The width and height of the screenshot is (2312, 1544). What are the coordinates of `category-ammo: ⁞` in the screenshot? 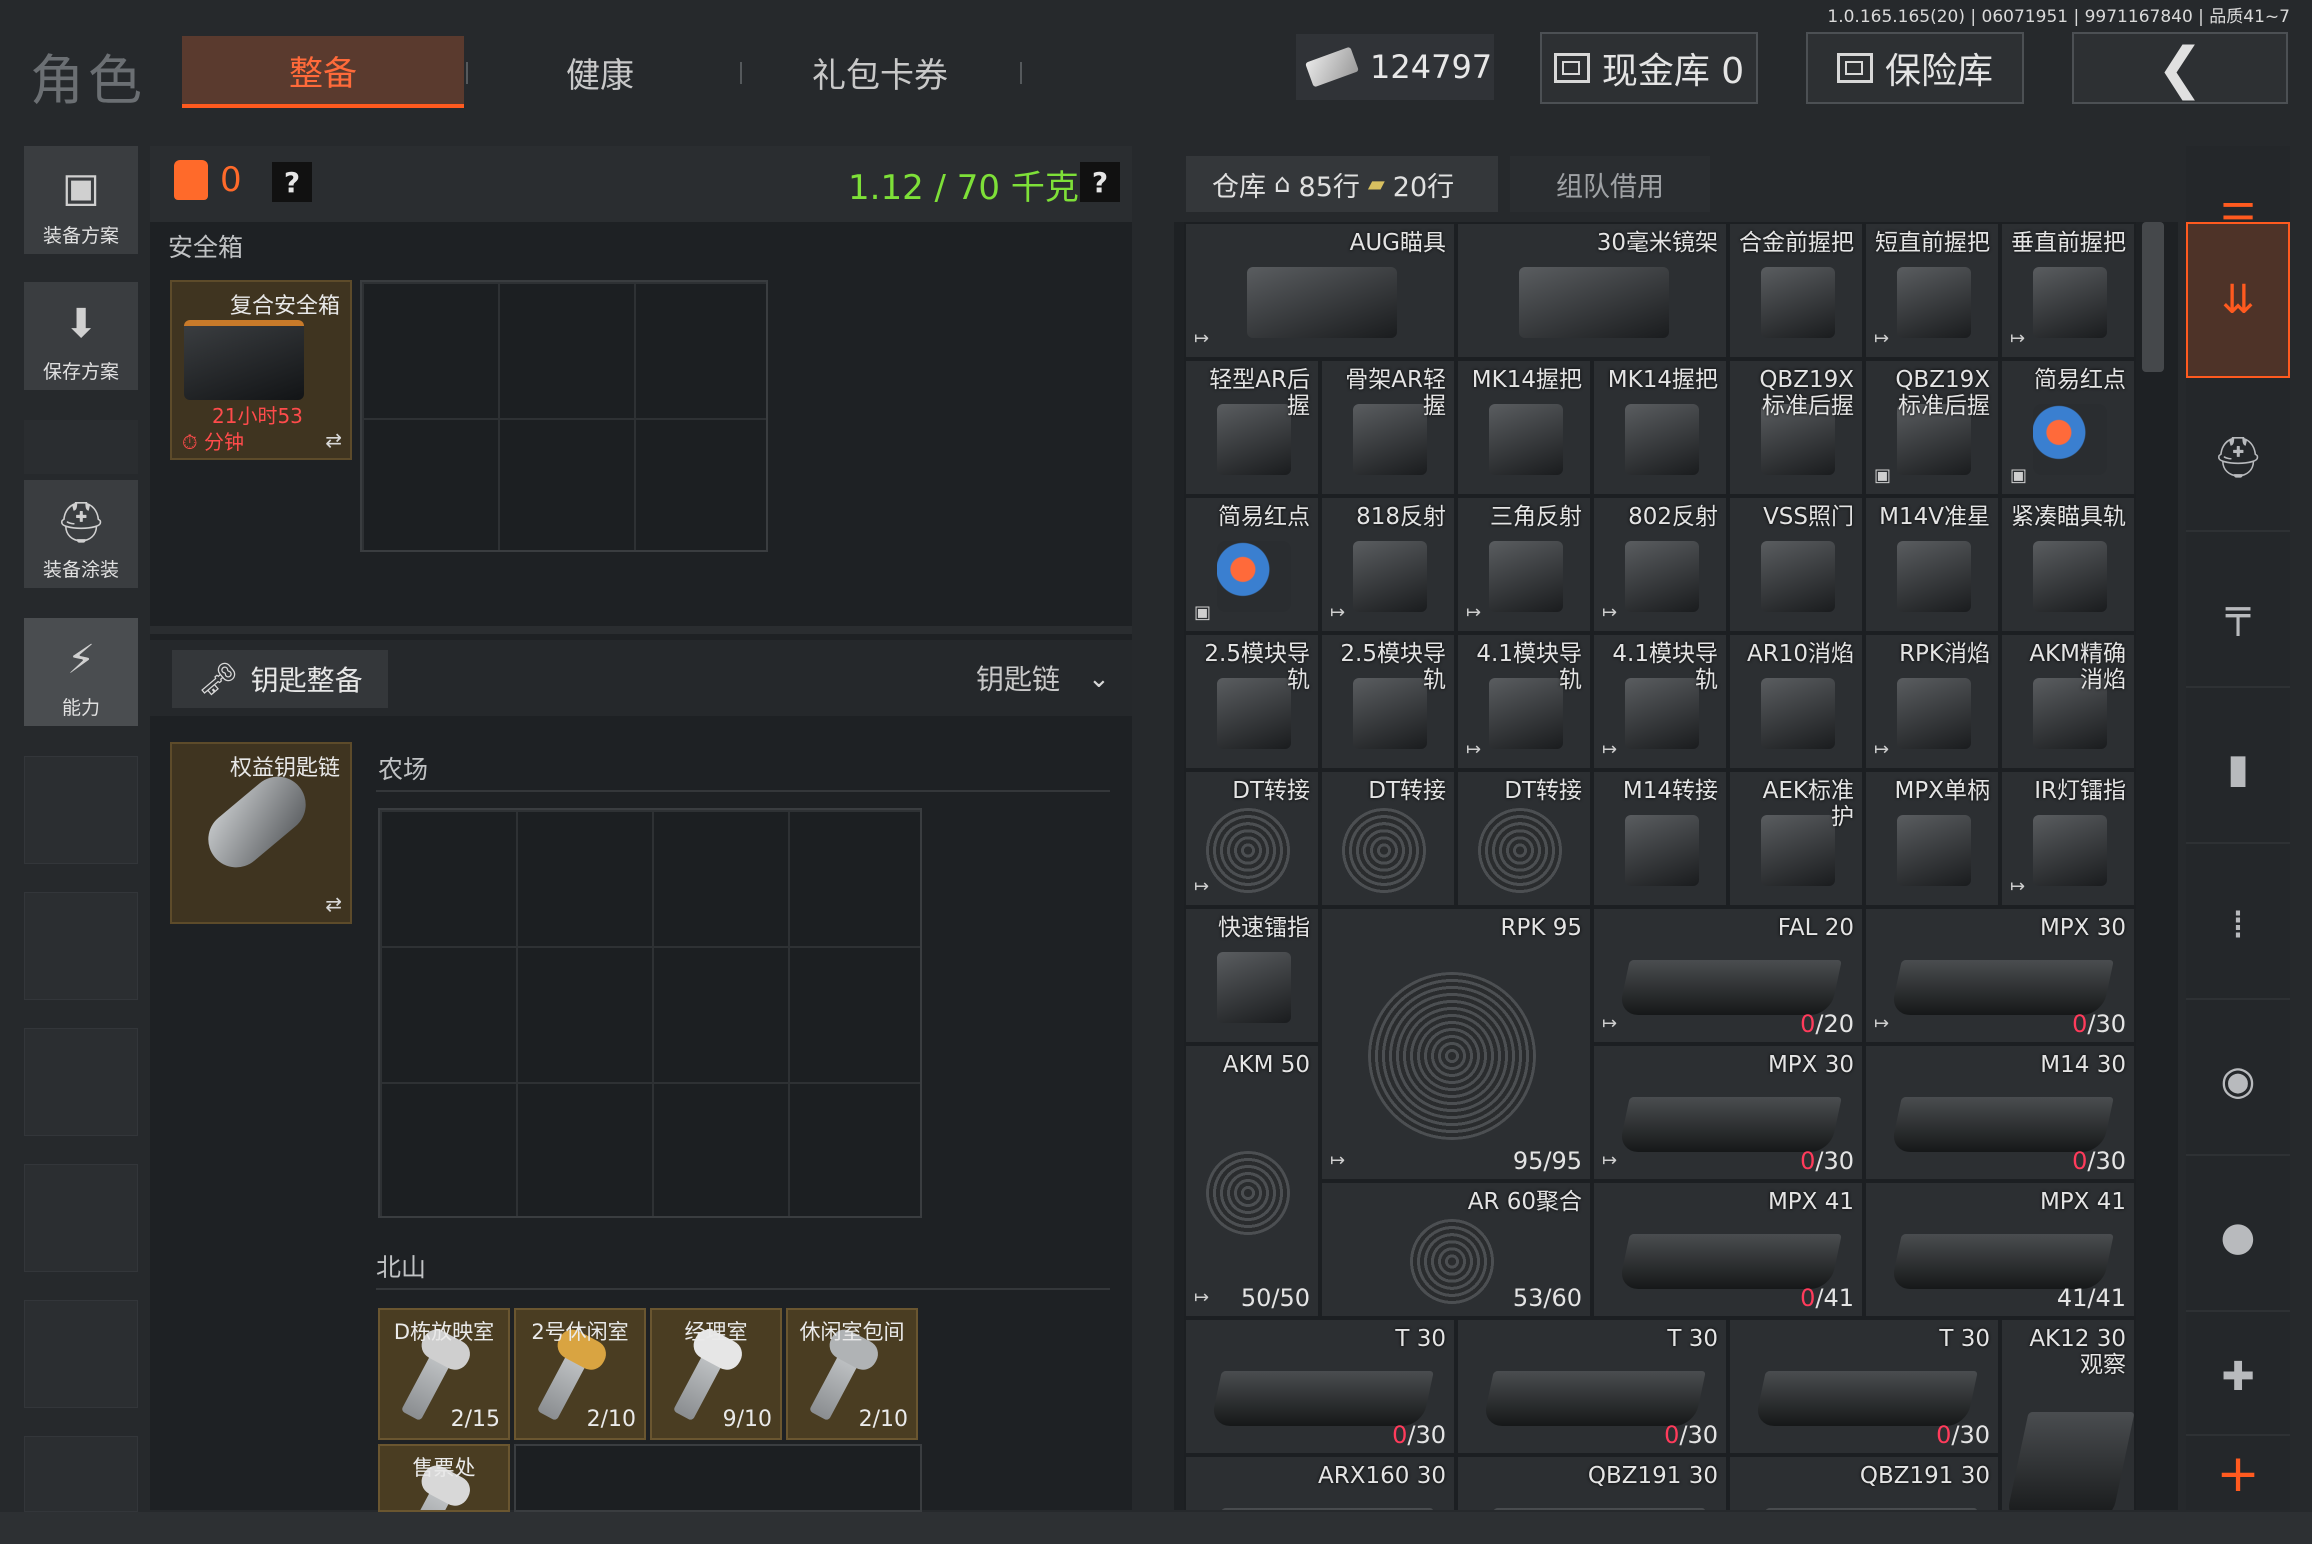 It's located at (2238, 926).